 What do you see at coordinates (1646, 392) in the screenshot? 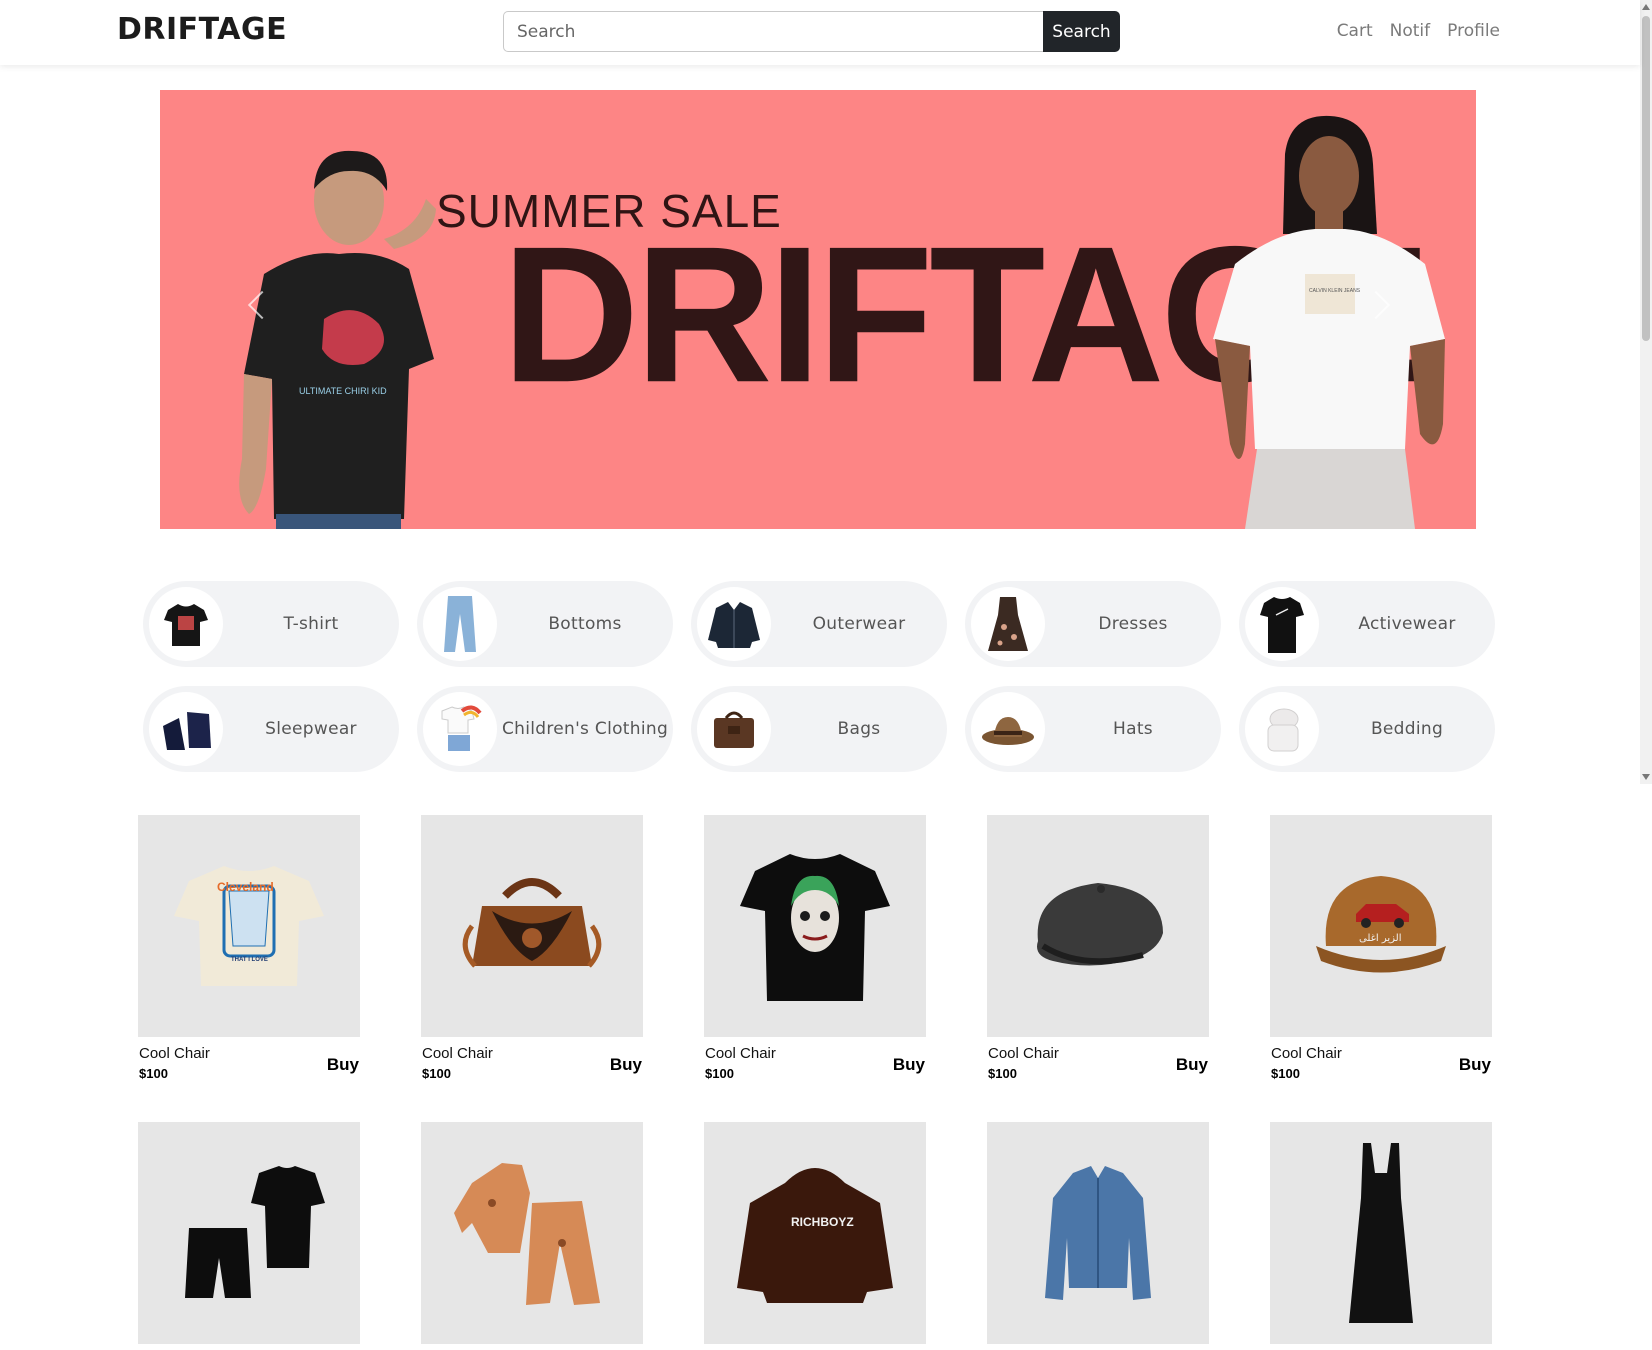
I see `page-scrollbar` at bounding box center [1646, 392].